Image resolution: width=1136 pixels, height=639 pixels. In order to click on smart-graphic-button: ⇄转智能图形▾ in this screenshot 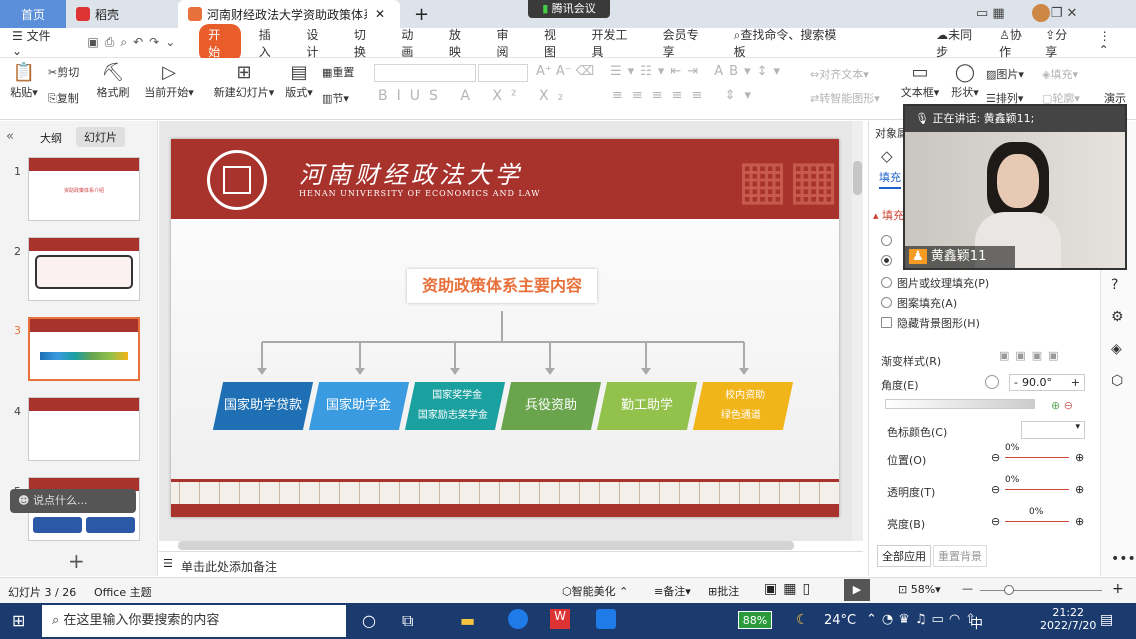, I will do `click(845, 98)`.